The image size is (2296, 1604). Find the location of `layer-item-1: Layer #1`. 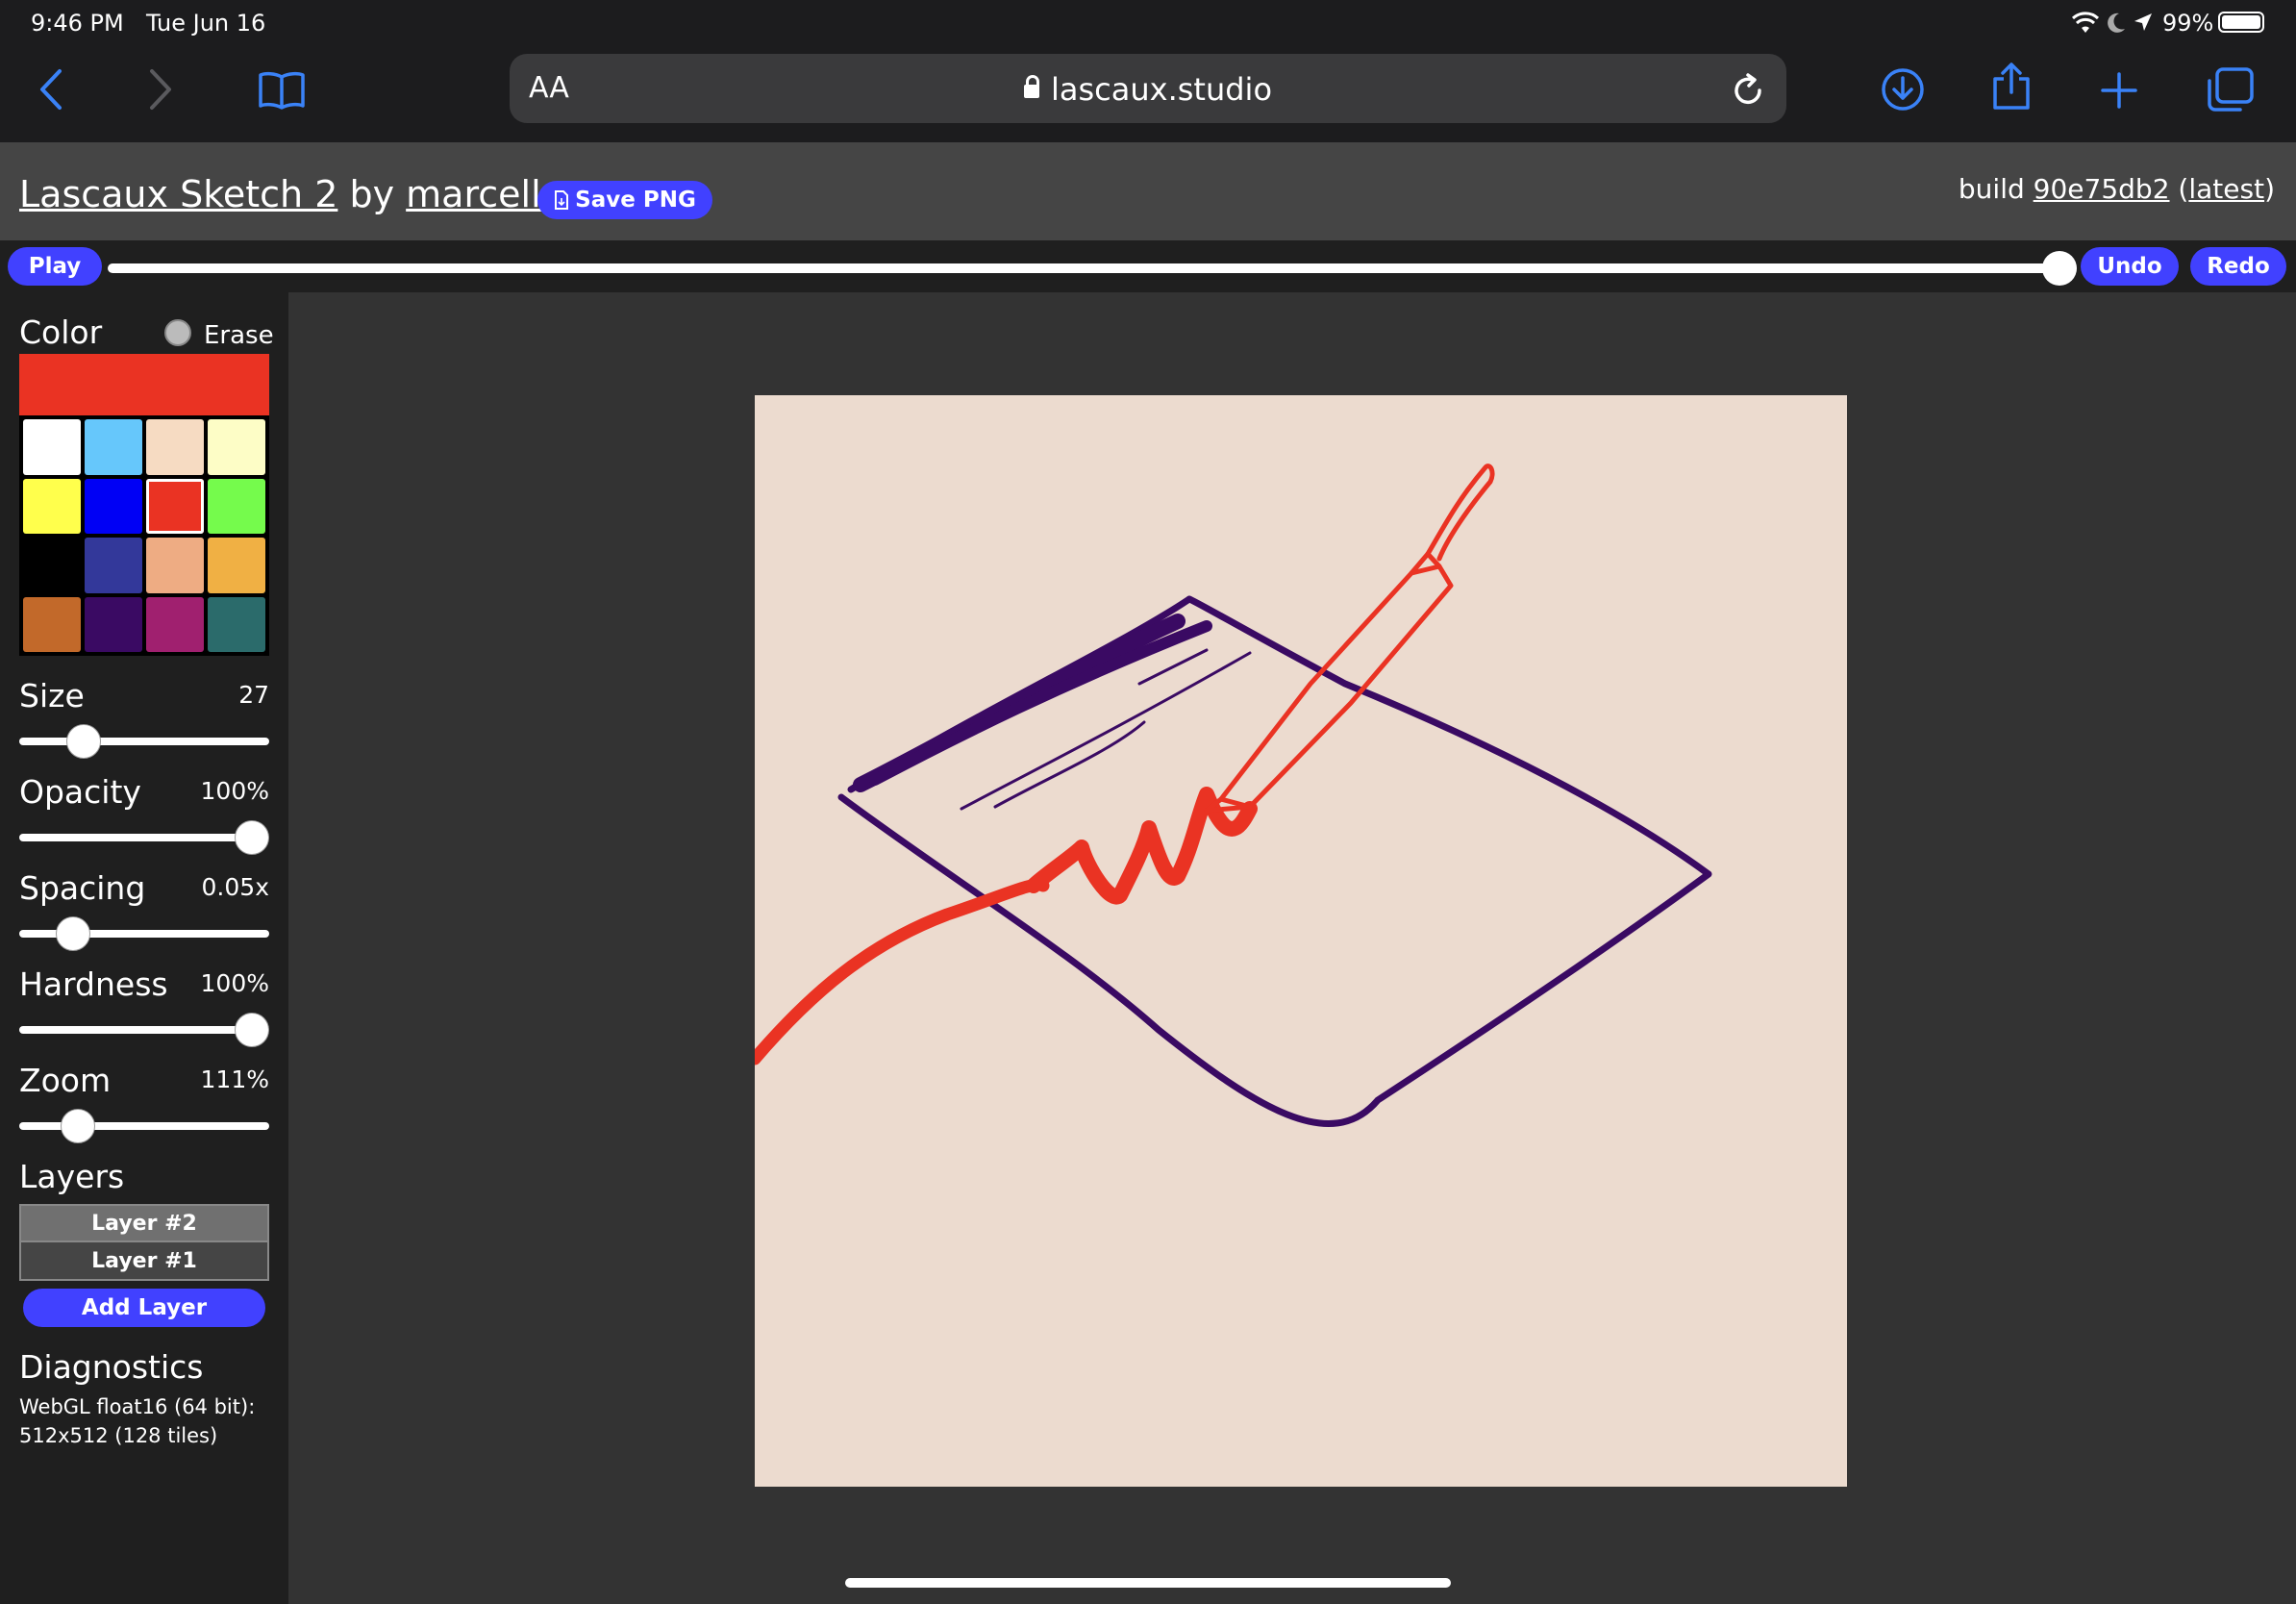

layer-item-1: Layer #1 is located at coordinates (144, 1261).